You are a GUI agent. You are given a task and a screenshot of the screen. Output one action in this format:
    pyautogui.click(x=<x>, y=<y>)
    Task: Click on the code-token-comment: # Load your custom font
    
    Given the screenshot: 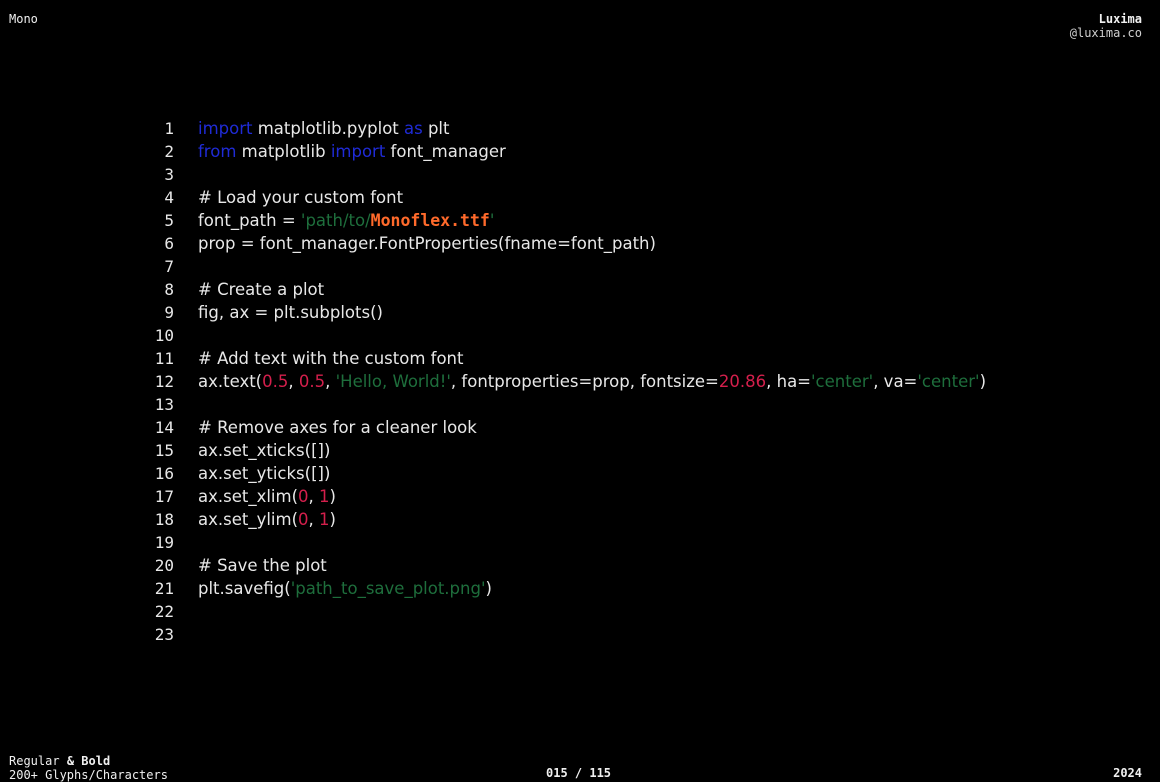 What is the action you would take?
    pyautogui.click(x=301, y=197)
    